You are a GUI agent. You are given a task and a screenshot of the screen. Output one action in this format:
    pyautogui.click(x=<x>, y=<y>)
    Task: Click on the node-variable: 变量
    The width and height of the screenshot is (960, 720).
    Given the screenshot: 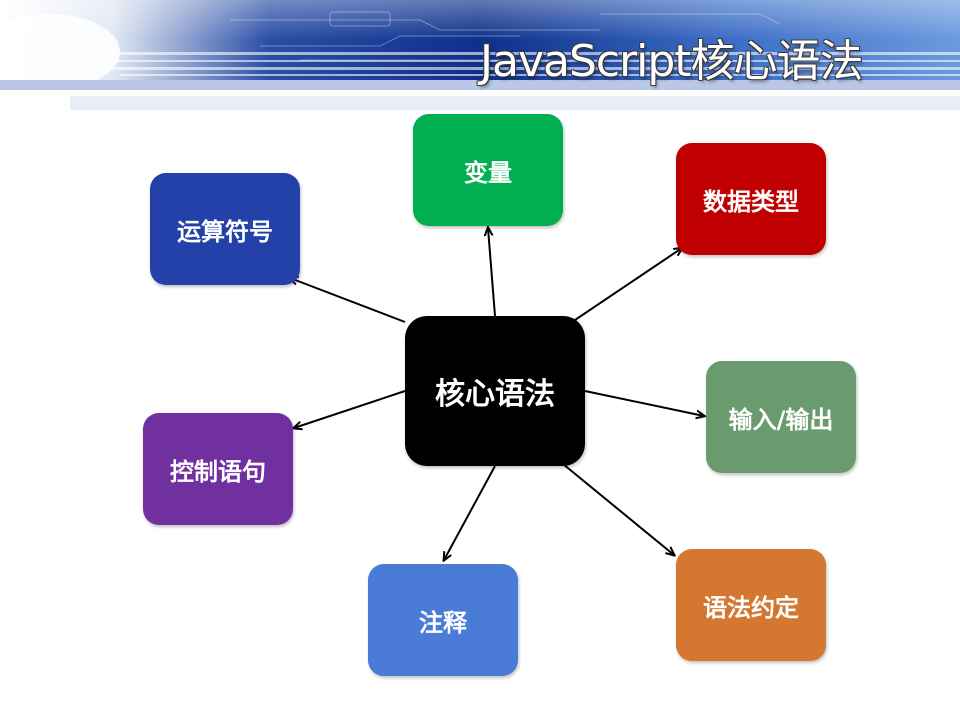 What is the action you would take?
    pyautogui.click(x=488, y=170)
    